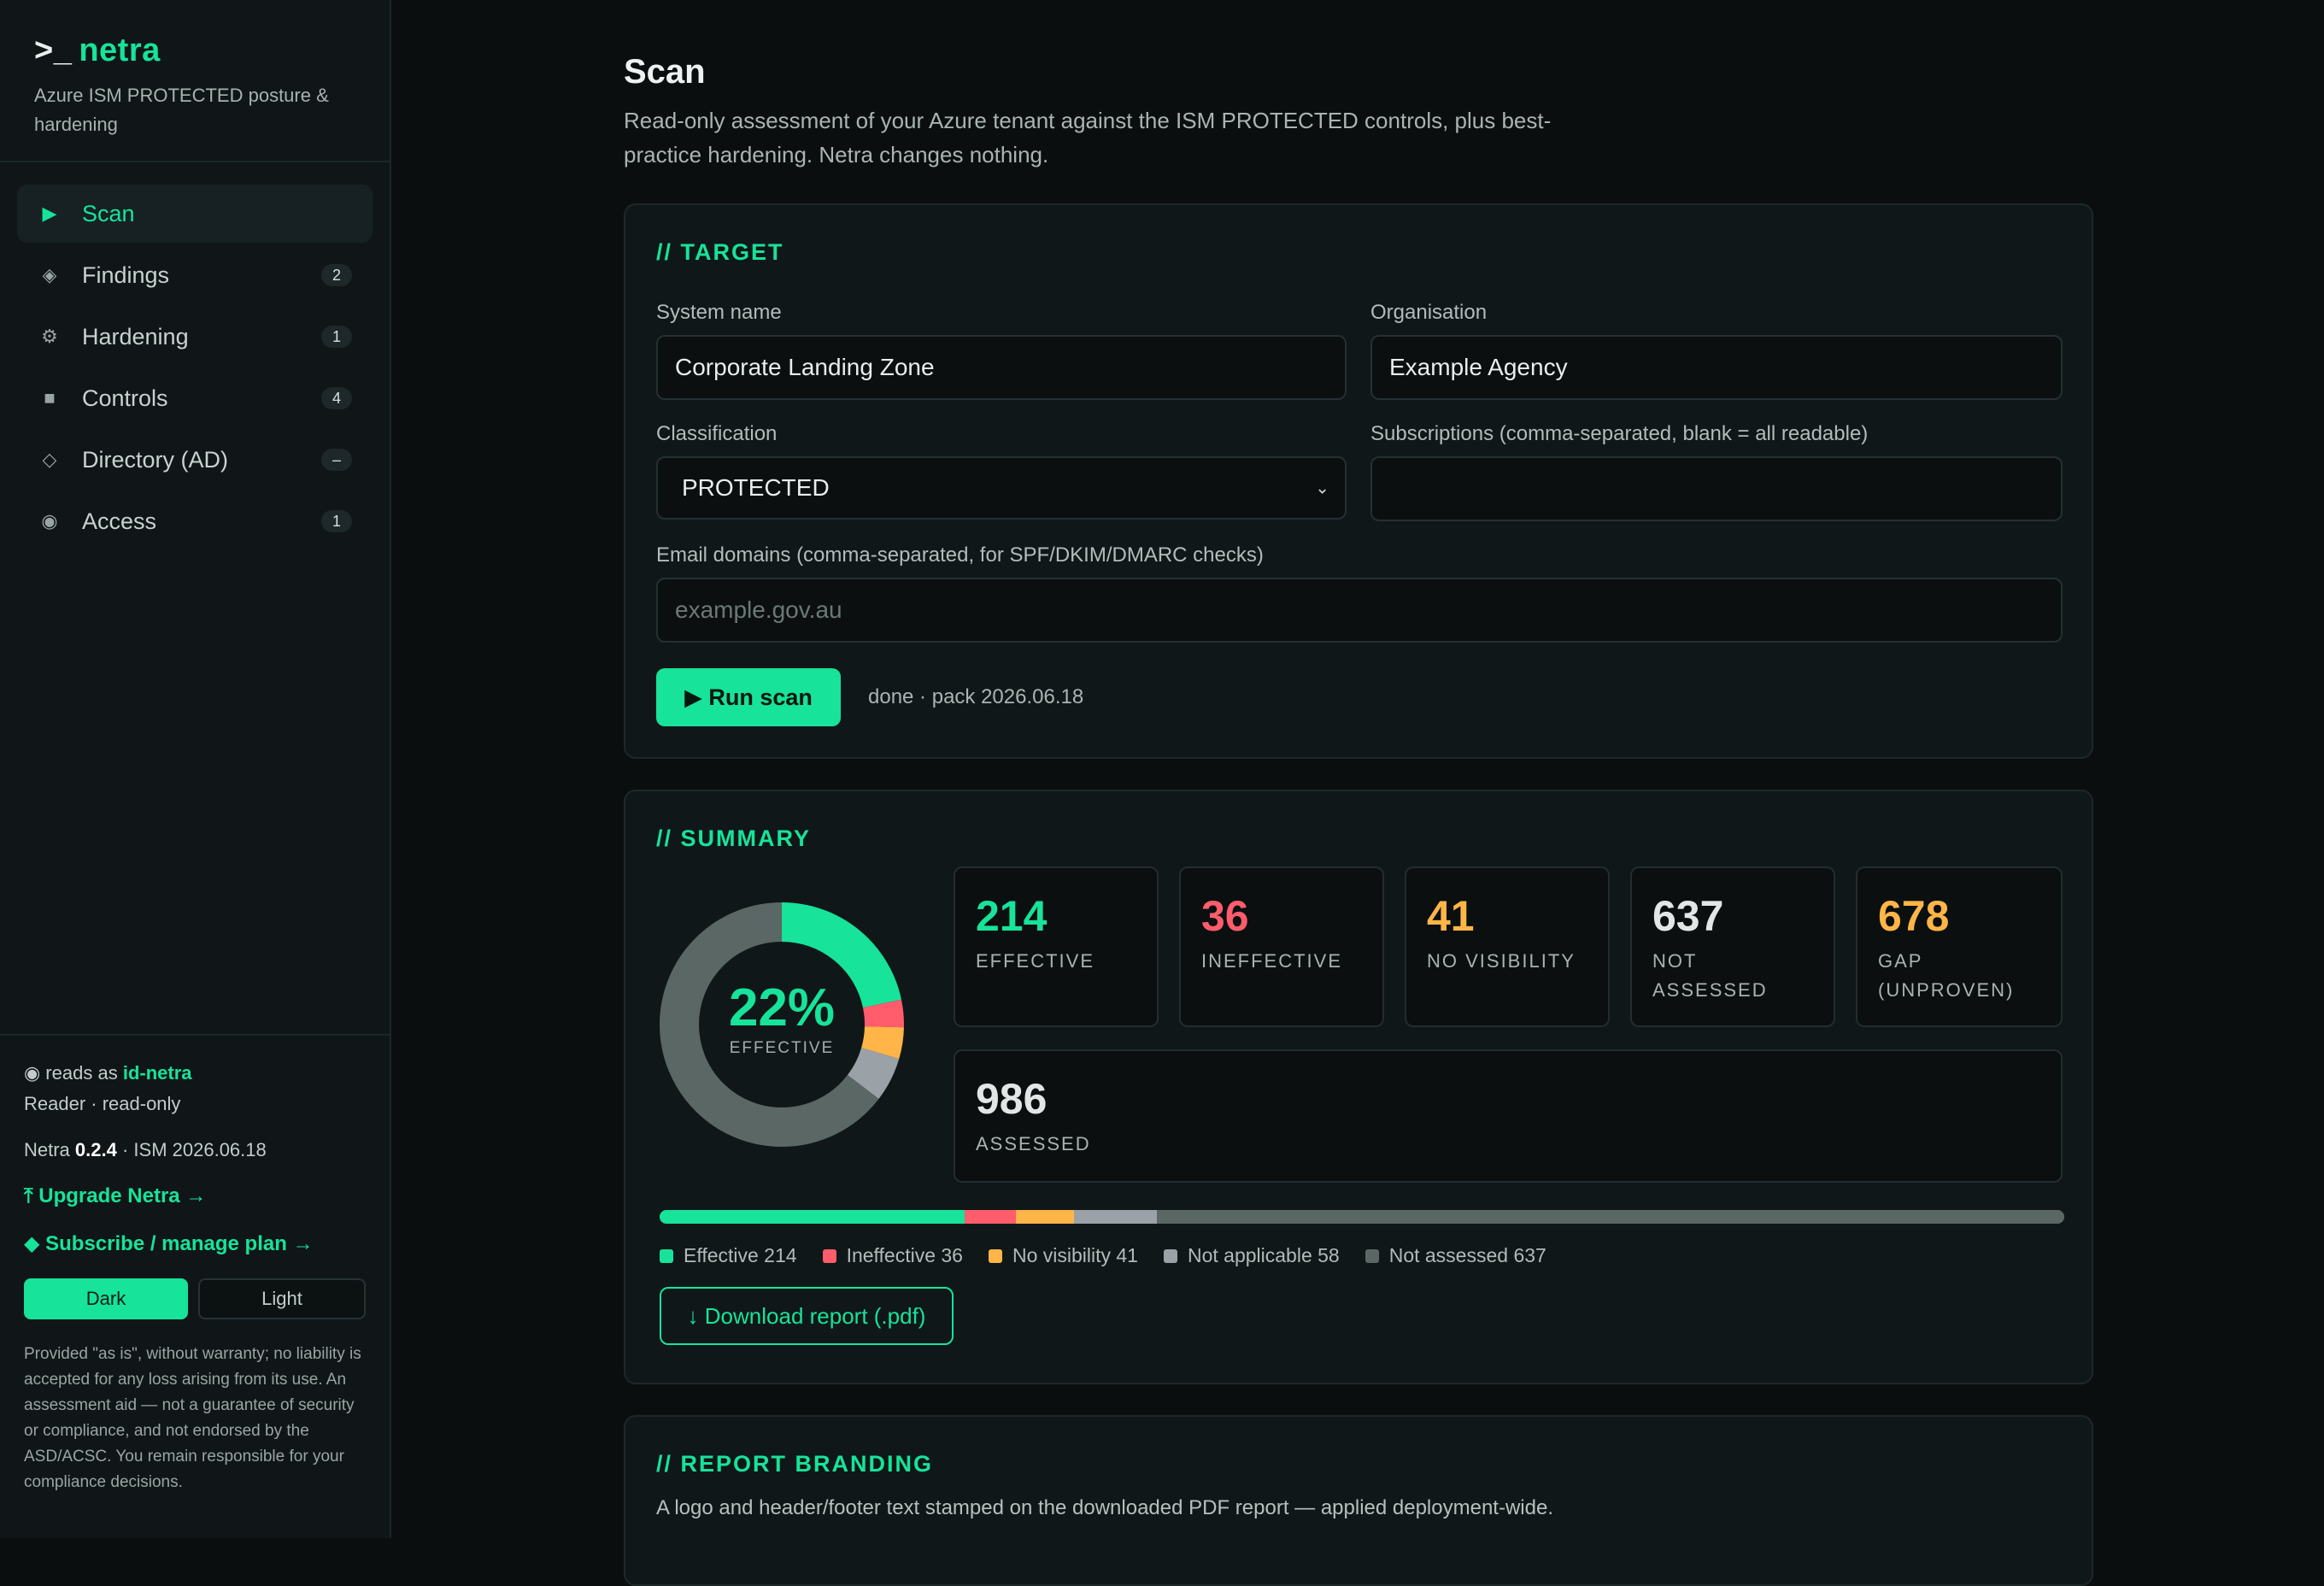 This screenshot has width=2324, height=1586. What do you see at coordinates (336, 398) in the screenshot?
I see `count-badge: 4` at bounding box center [336, 398].